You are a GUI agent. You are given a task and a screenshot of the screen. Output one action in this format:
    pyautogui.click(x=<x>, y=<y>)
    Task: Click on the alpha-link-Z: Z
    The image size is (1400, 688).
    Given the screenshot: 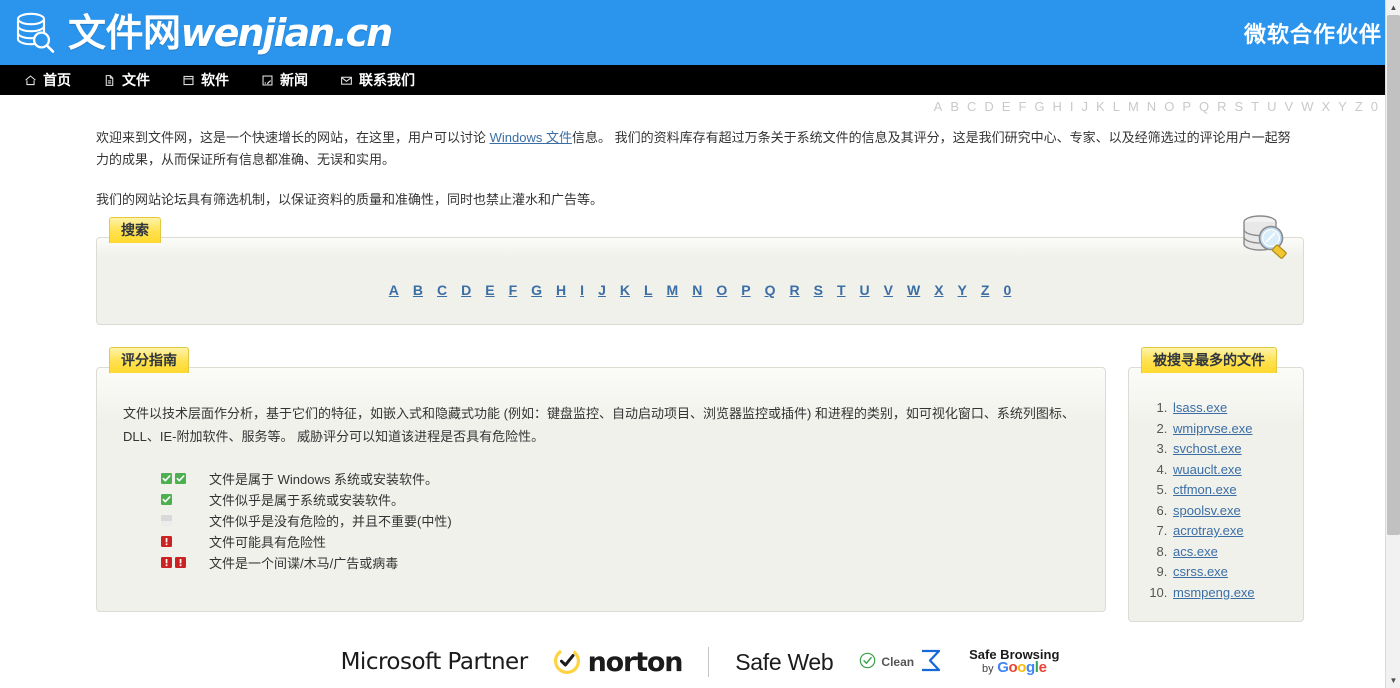 What is the action you would take?
    pyautogui.click(x=985, y=290)
    